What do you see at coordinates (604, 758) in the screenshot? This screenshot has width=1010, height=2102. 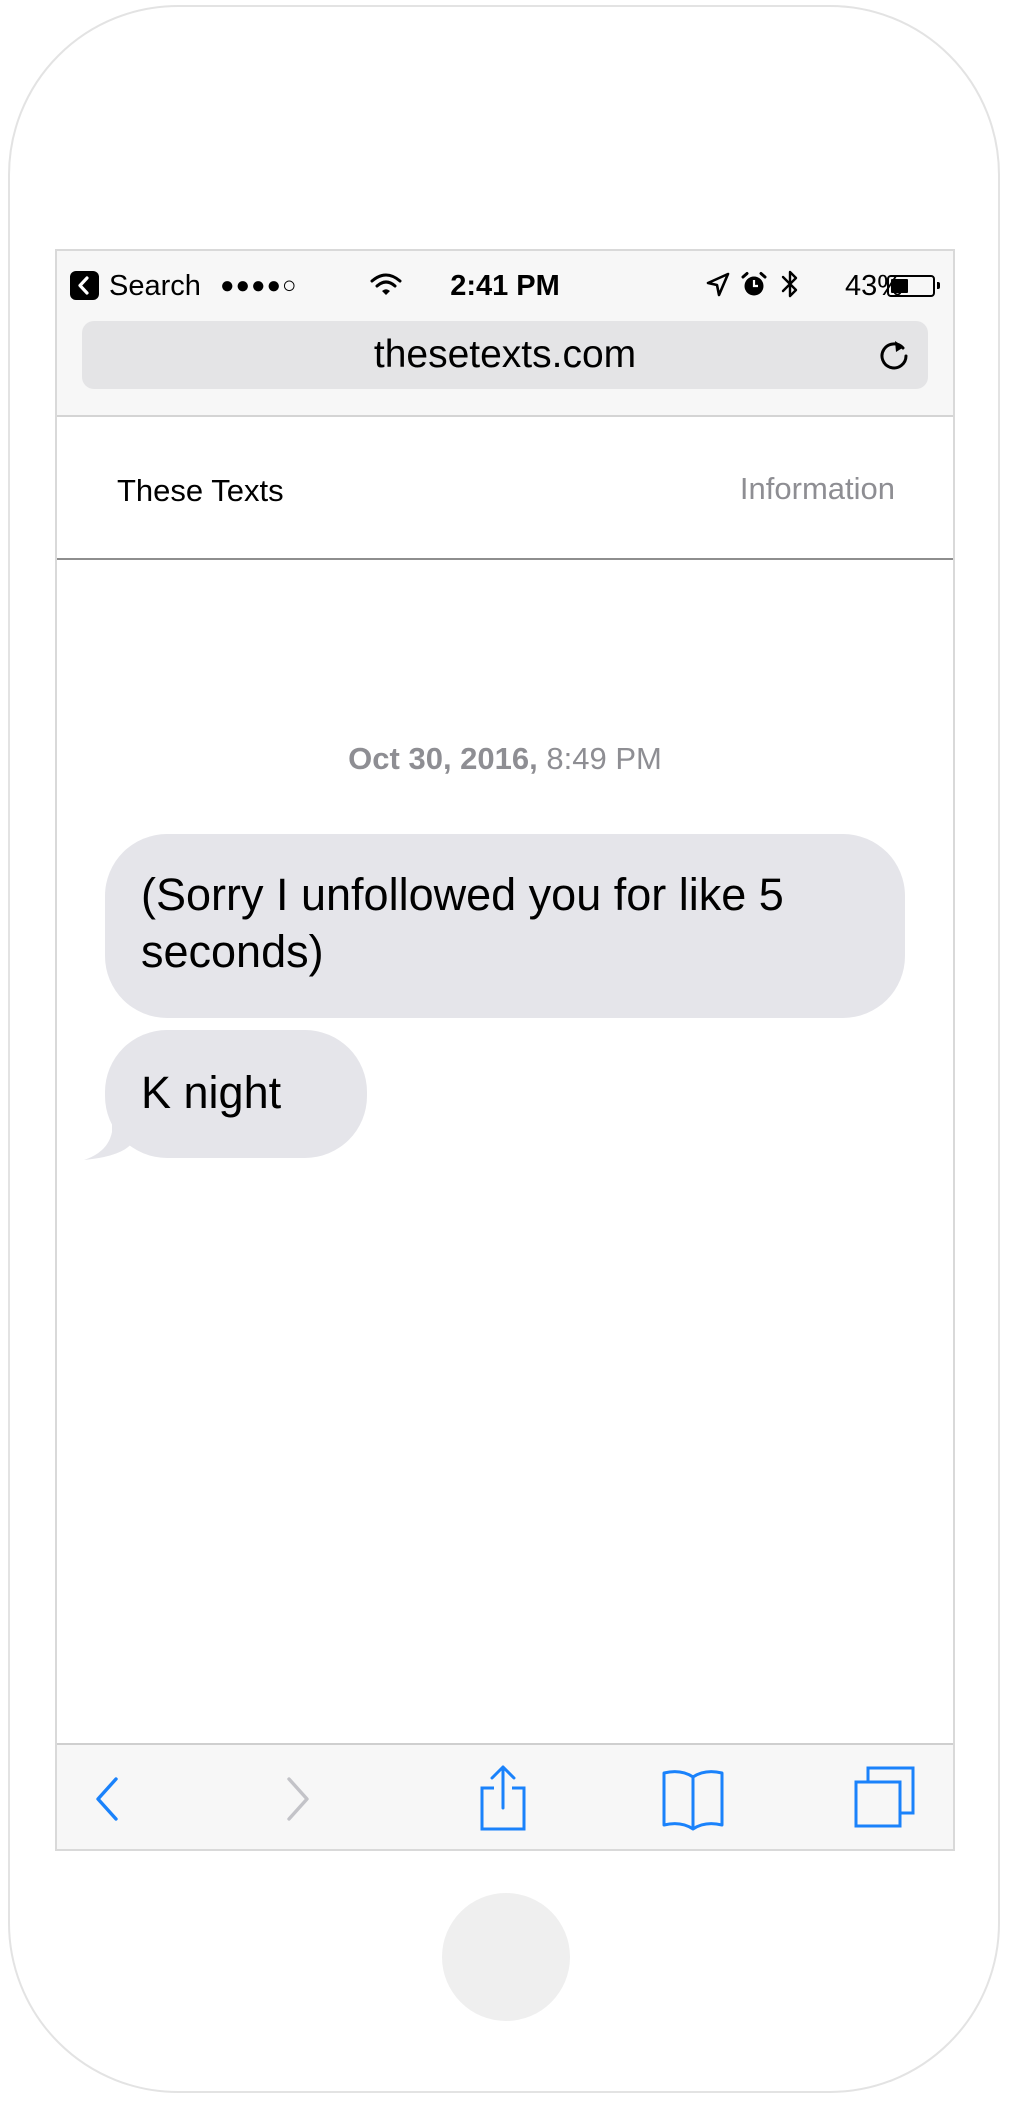 I see `timestamp-time: 8:49 PM` at bounding box center [604, 758].